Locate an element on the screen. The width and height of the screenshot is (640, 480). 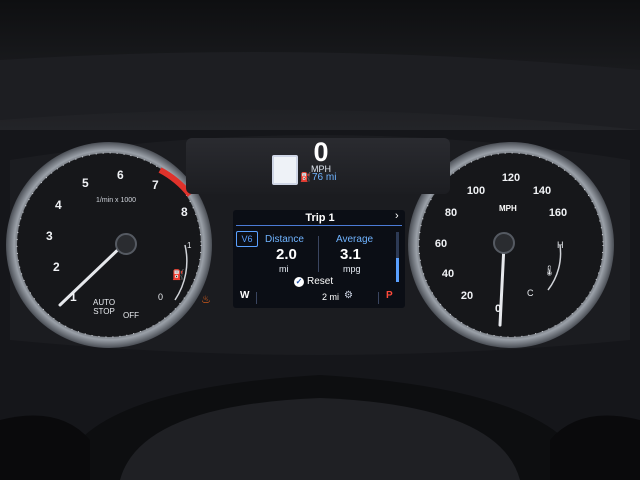
speed-tick-100: 100 is located at coordinates (476, 191).